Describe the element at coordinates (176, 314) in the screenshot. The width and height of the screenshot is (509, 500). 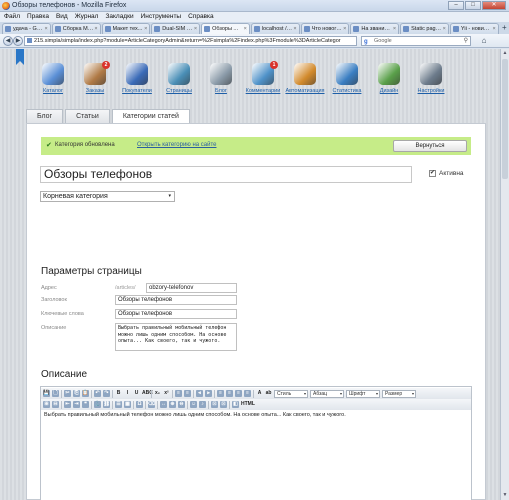
I see `meta-keywords-input: Обзоры телефонов` at that location.